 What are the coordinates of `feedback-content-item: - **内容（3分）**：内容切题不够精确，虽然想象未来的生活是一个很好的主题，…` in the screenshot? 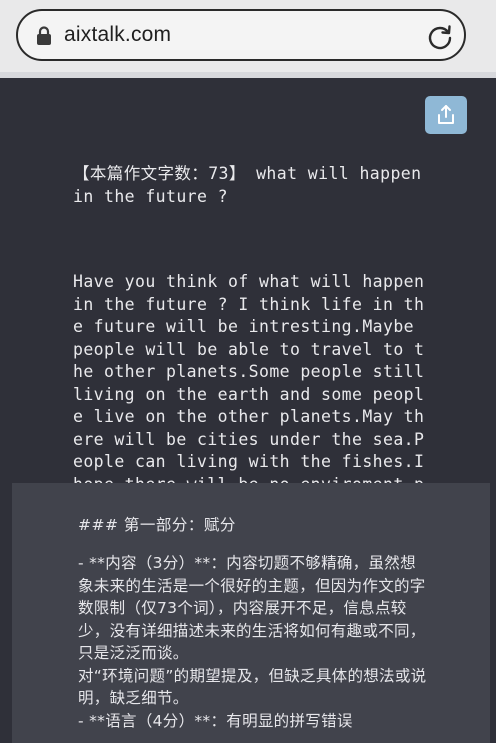 It's located at (252, 608).